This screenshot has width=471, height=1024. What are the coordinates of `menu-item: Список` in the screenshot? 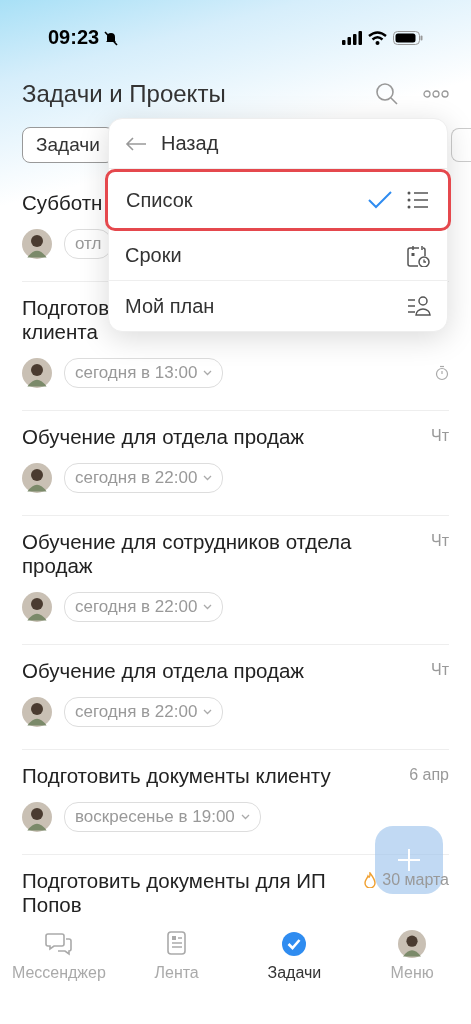 It's located at (278, 200).